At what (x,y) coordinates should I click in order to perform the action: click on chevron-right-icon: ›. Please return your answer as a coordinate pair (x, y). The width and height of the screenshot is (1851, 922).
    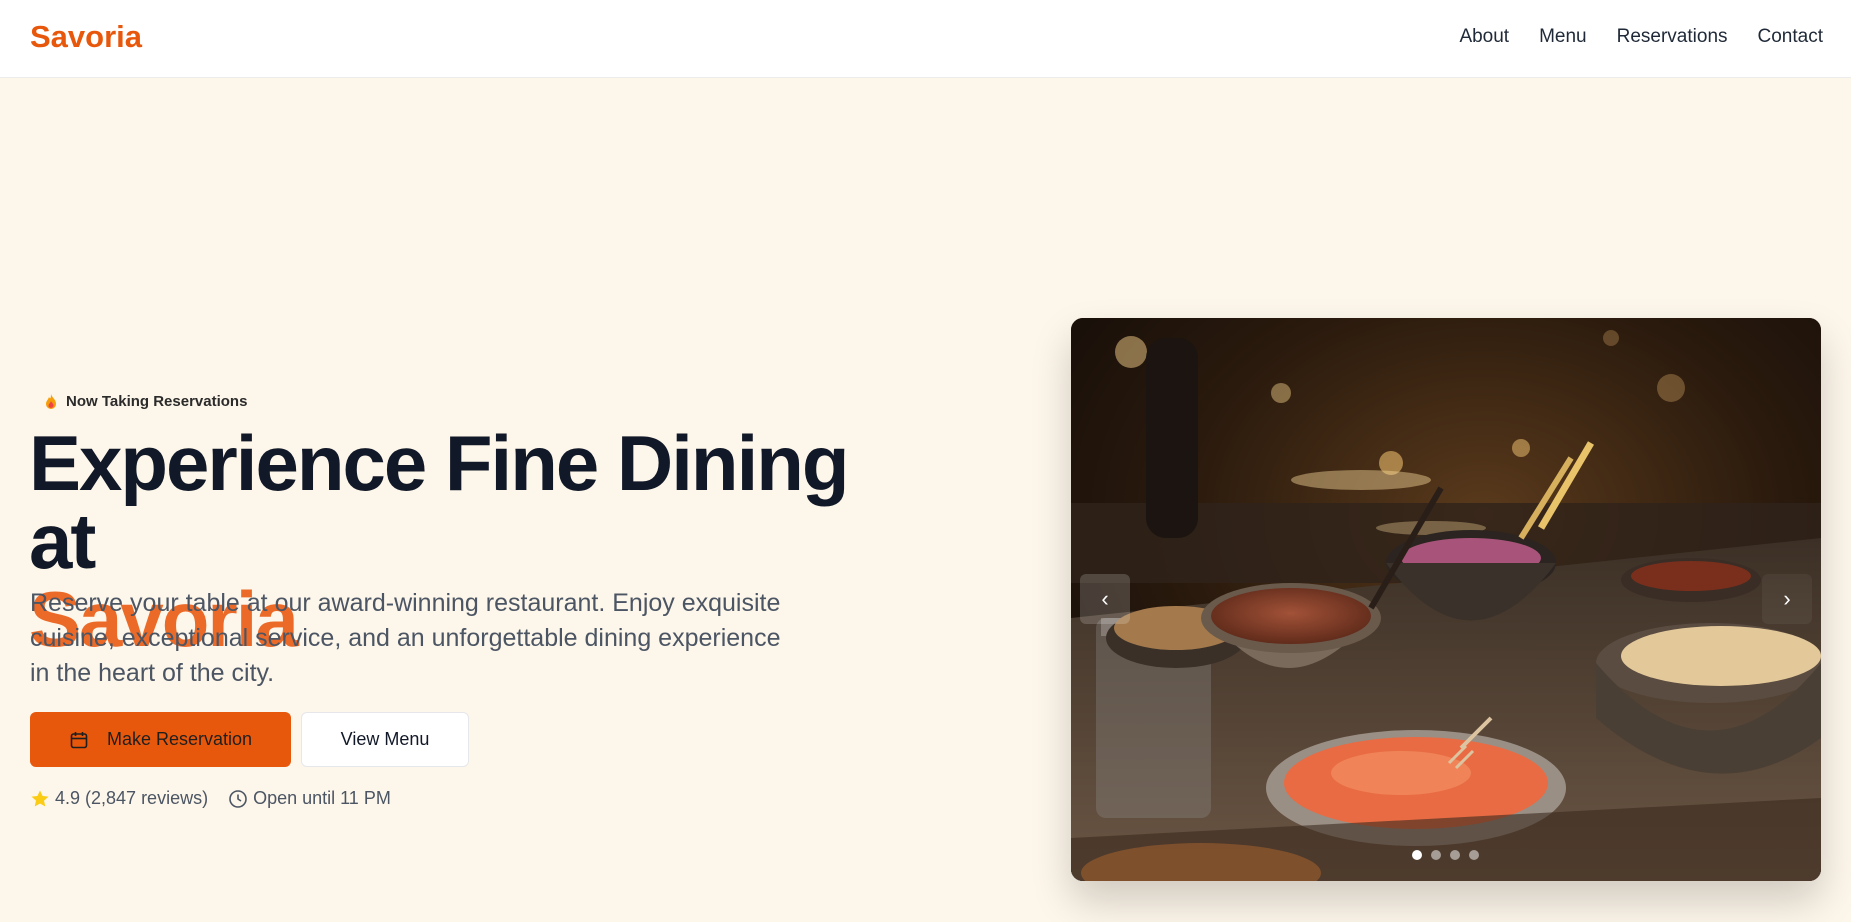
    Looking at the image, I should click on (1787, 598).